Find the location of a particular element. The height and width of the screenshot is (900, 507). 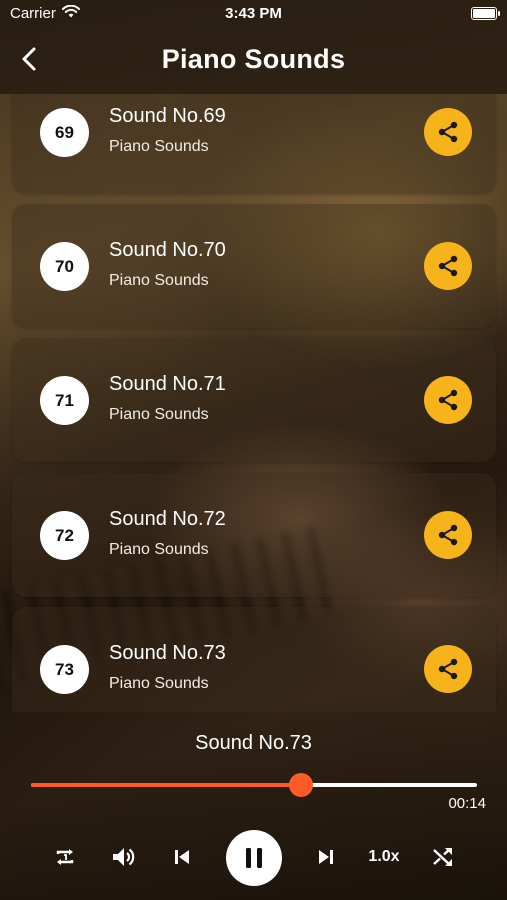

repeat-button is located at coordinates (65, 857).